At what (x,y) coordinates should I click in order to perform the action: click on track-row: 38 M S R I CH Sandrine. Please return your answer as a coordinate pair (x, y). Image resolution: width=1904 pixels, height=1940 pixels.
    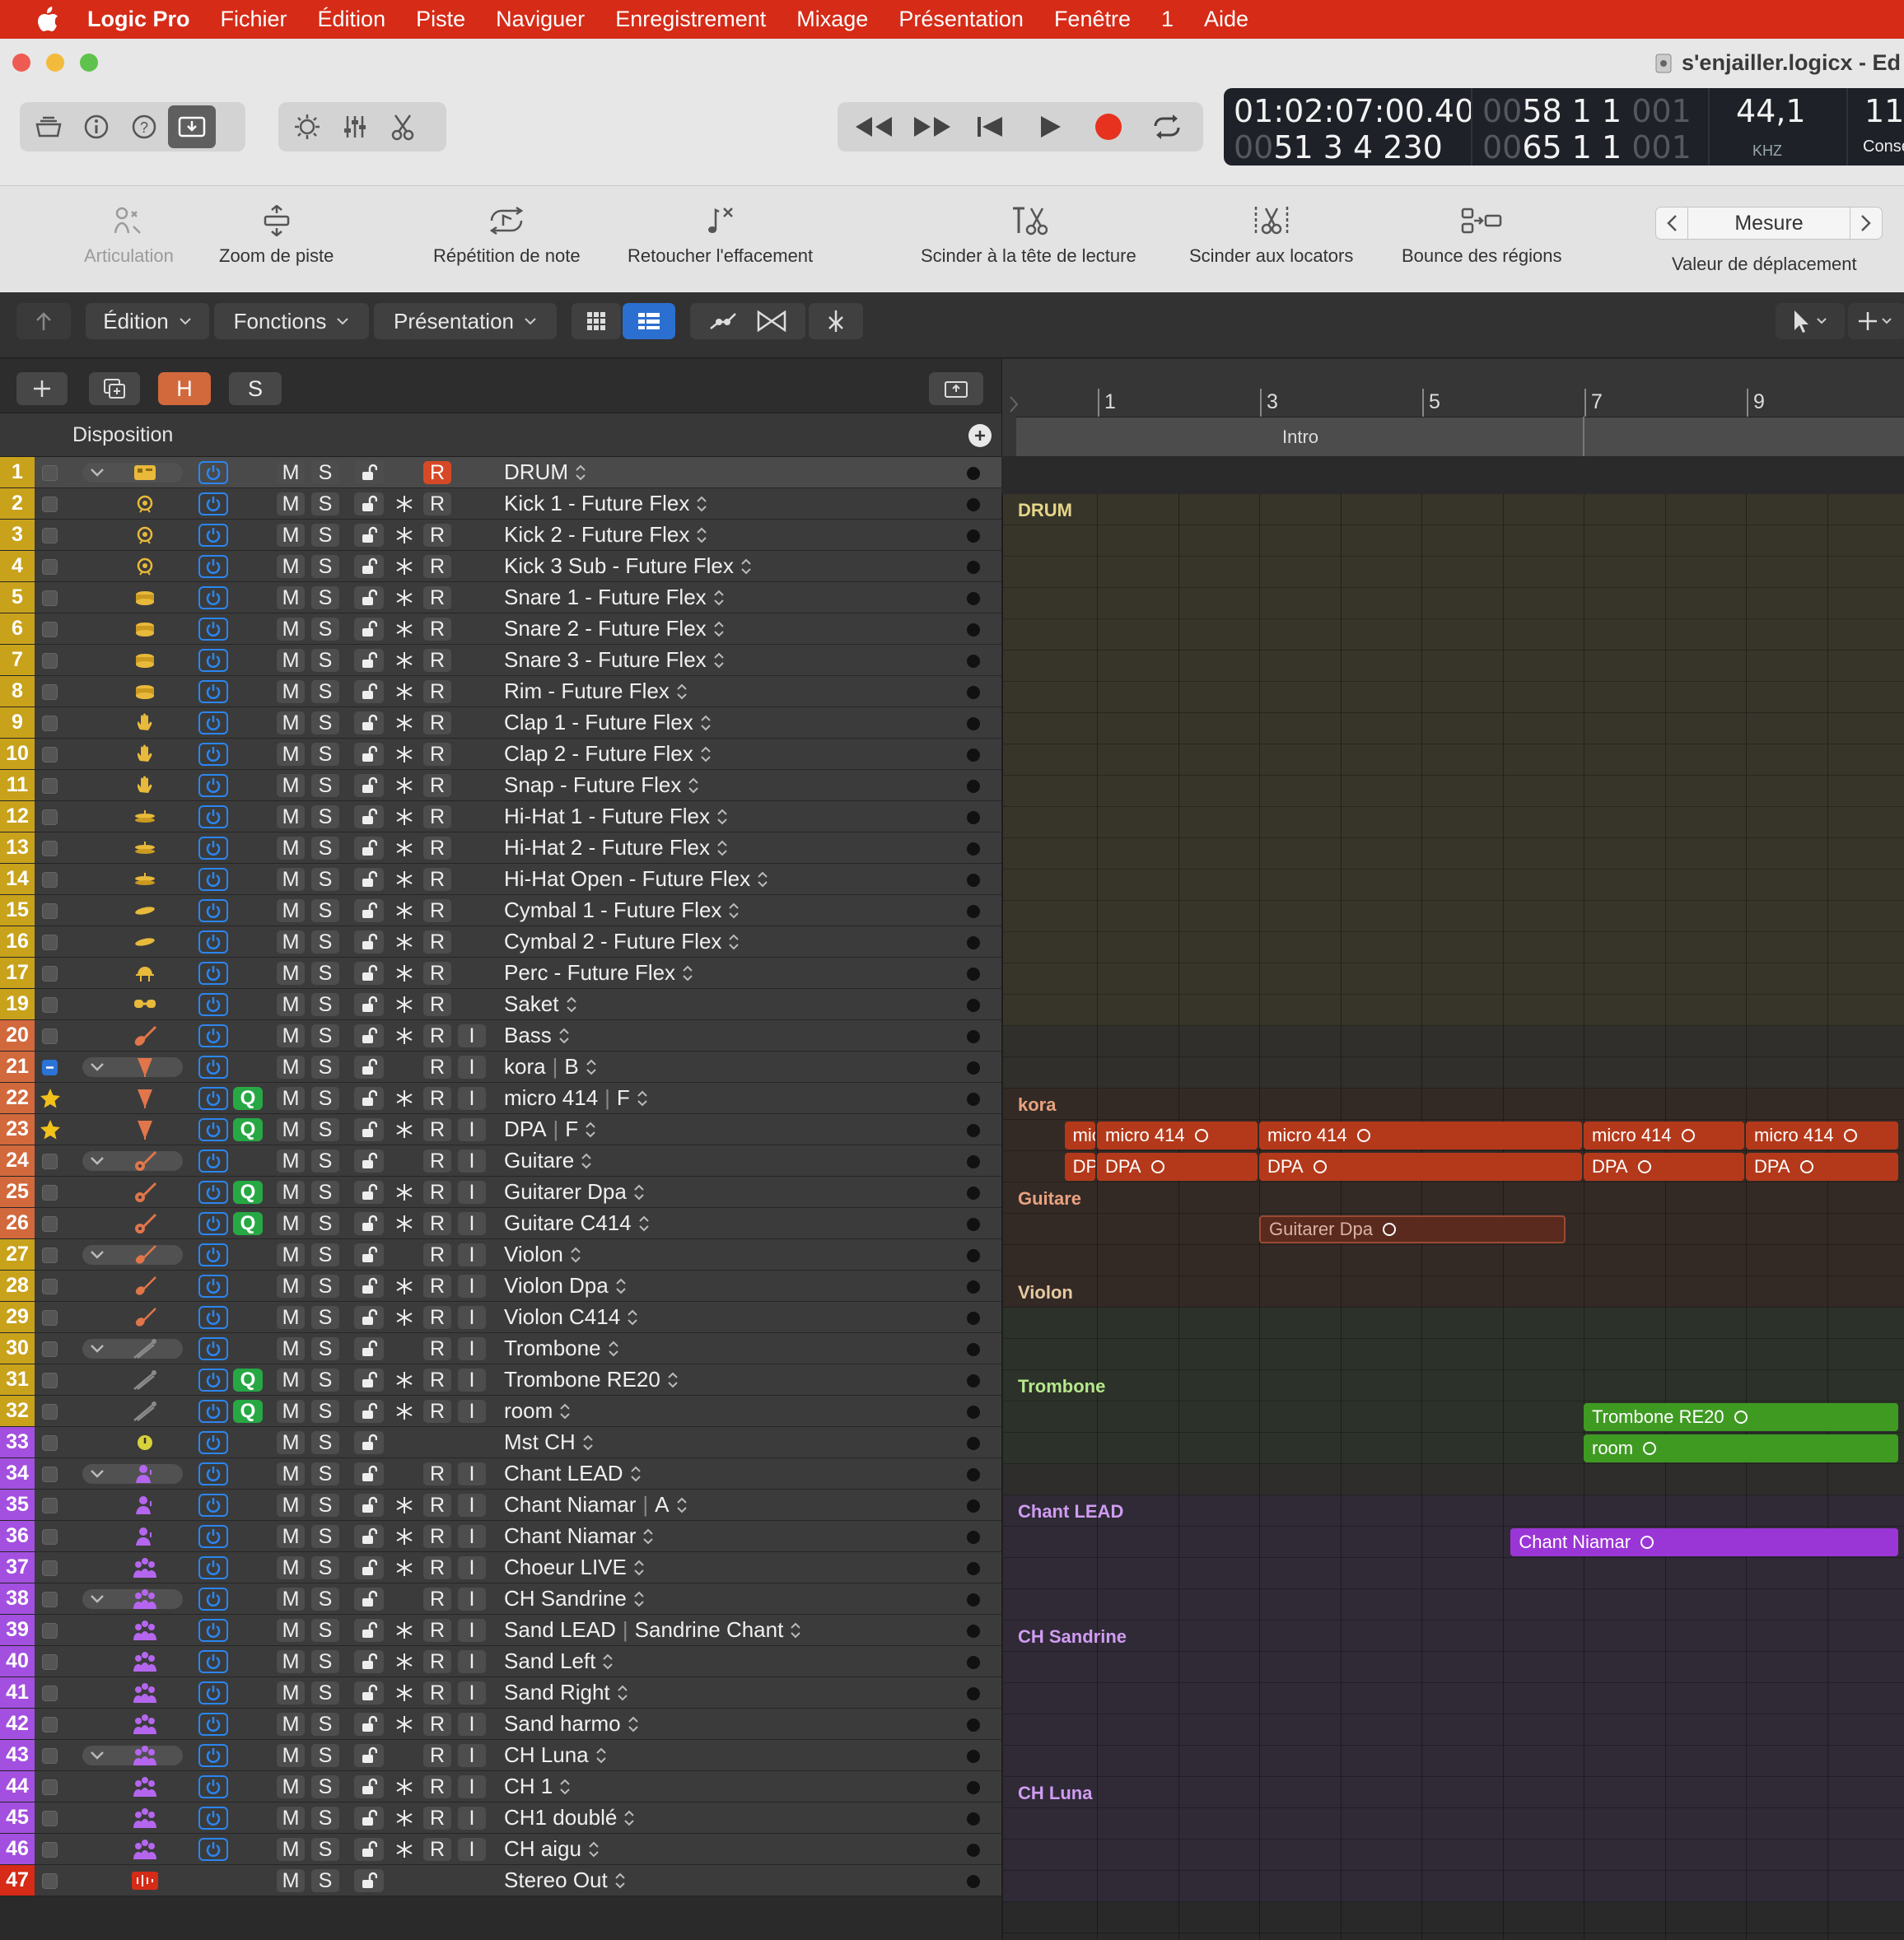
    Looking at the image, I should click on (500, 1599).